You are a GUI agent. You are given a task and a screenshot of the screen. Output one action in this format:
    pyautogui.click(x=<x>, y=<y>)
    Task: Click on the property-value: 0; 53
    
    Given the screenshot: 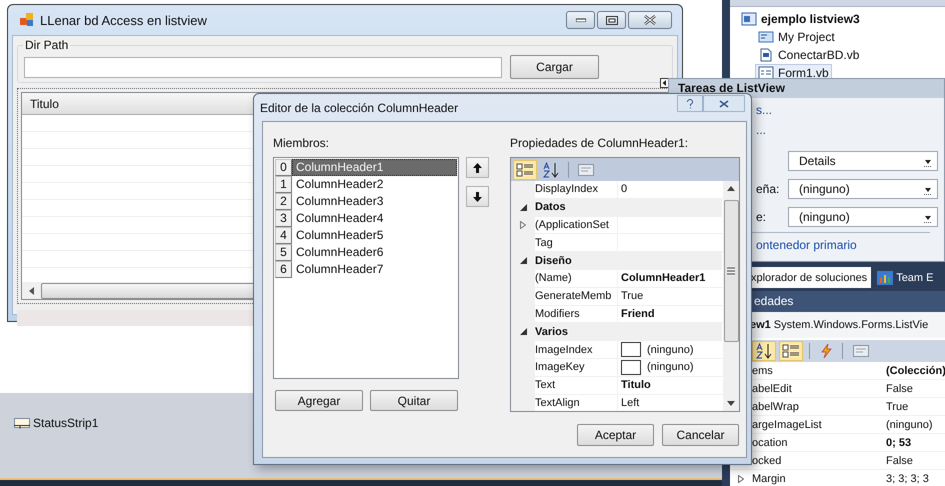 What is the action you would take?
    pyautogui.click(x=898, y=442)
    